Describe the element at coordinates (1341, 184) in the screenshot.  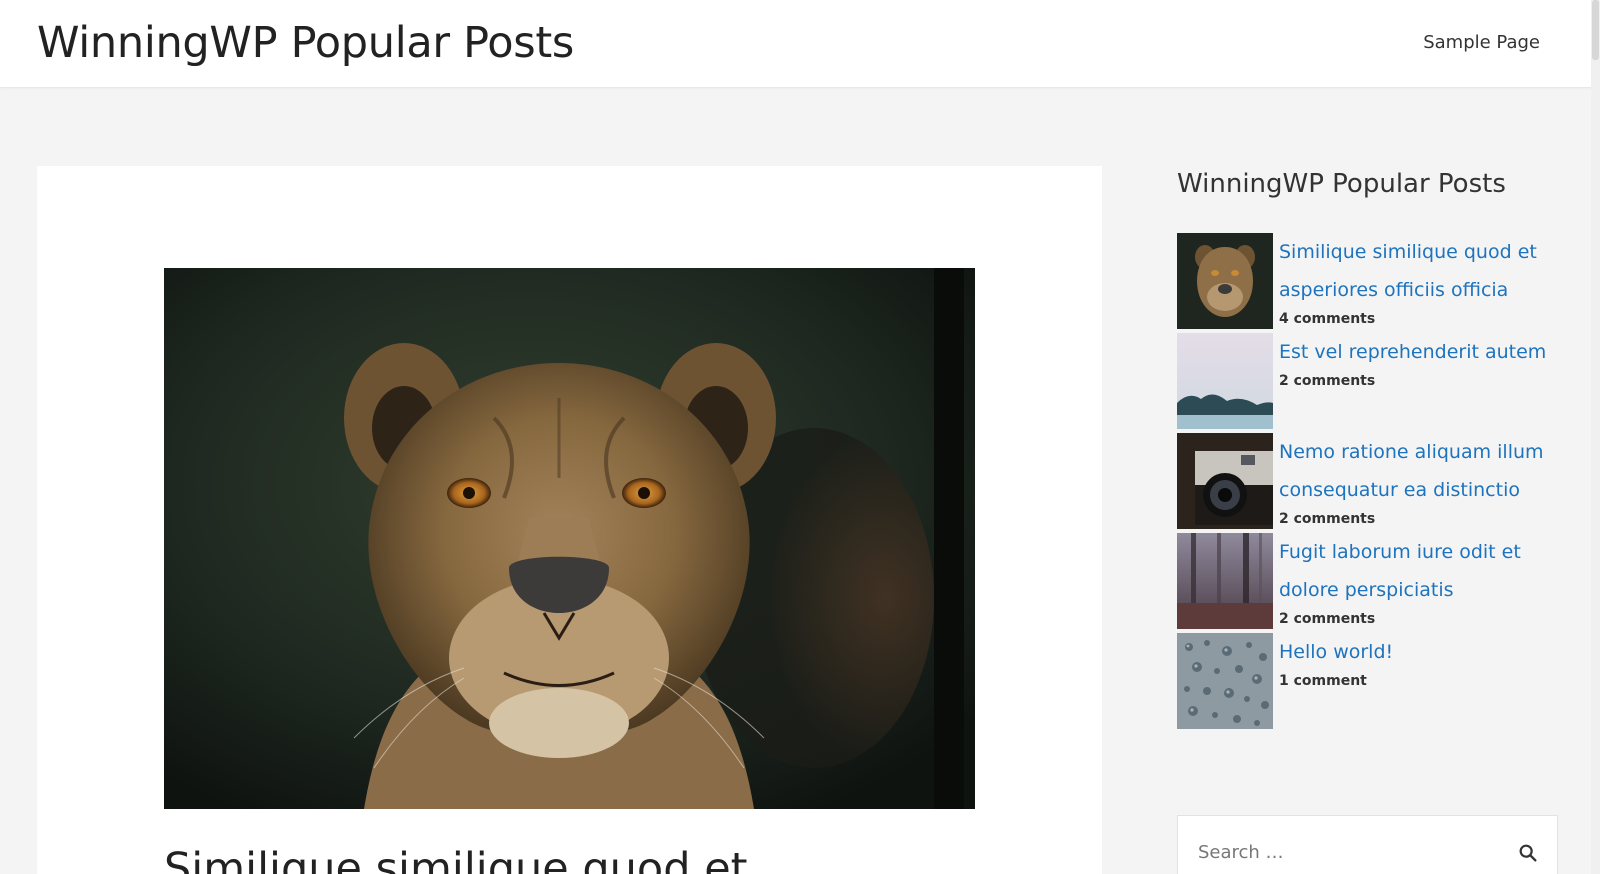
I see `widget-title: WinningWP Popular Posts` at that location.